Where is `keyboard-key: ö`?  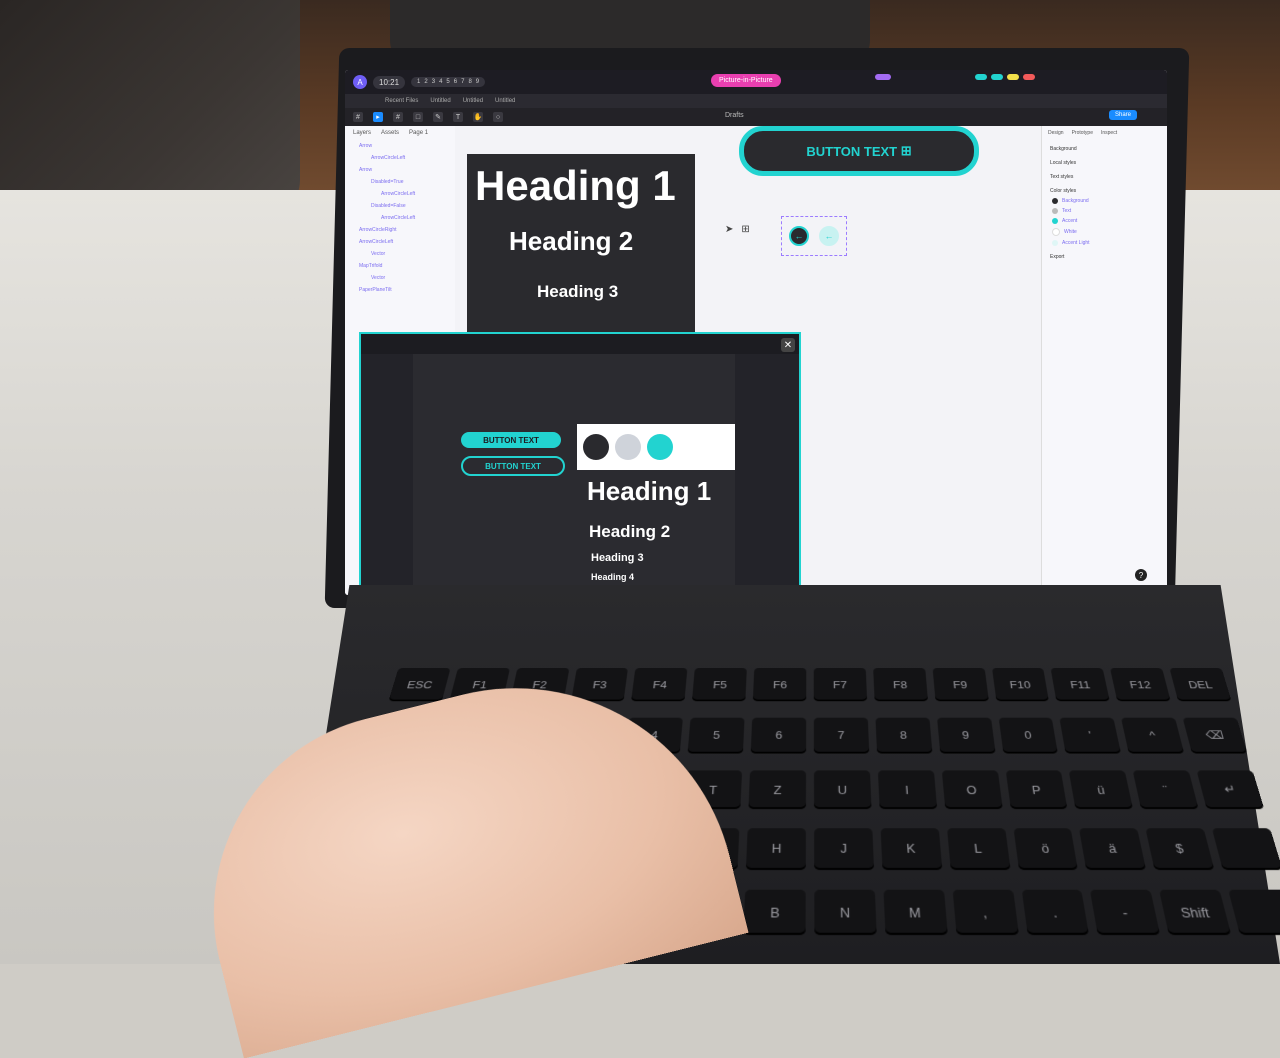 keyboard-key: ö is located at coordinates (1045, 848).